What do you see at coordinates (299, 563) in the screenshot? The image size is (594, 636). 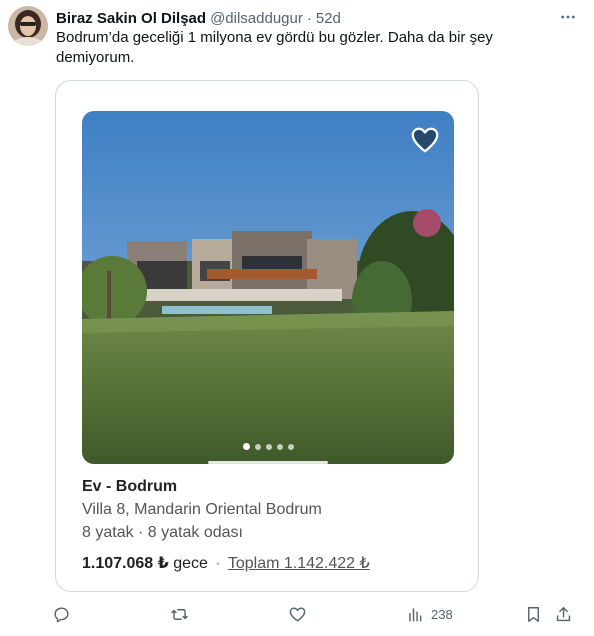 I see `total-price-link: Toplam 1.142.422 ₺` at bounding box center [299, 563].